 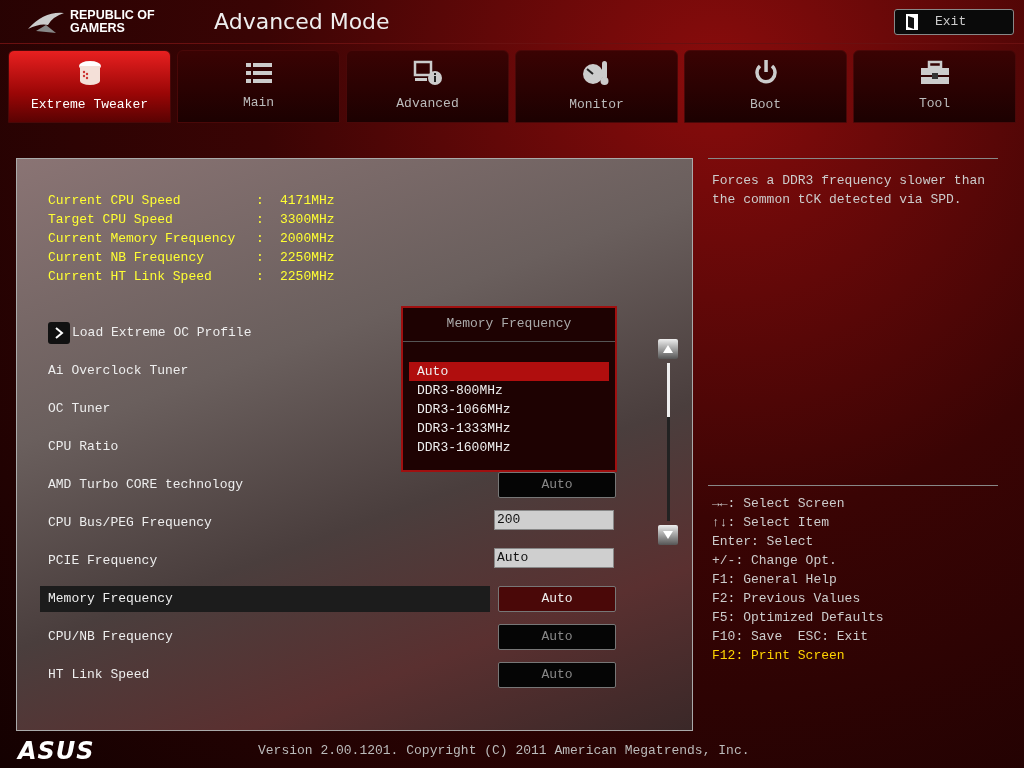 What do you see at coordinates (774, 561) in the screenshot?
I see `hotkey-hint: +/-: Change Opt.` at bounding box center [774, 561].